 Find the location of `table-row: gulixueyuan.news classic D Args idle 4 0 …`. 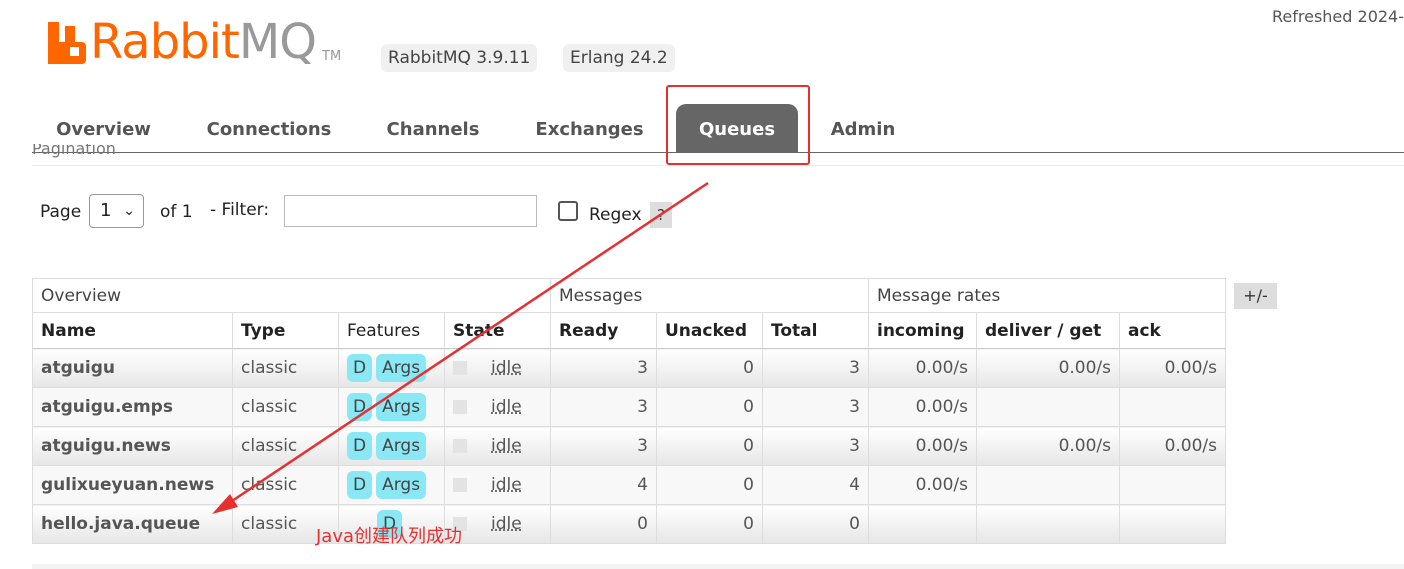

table-row: gulixueyuan.news classic D Args idle 4 0 … is located at coordinates (629, 485).